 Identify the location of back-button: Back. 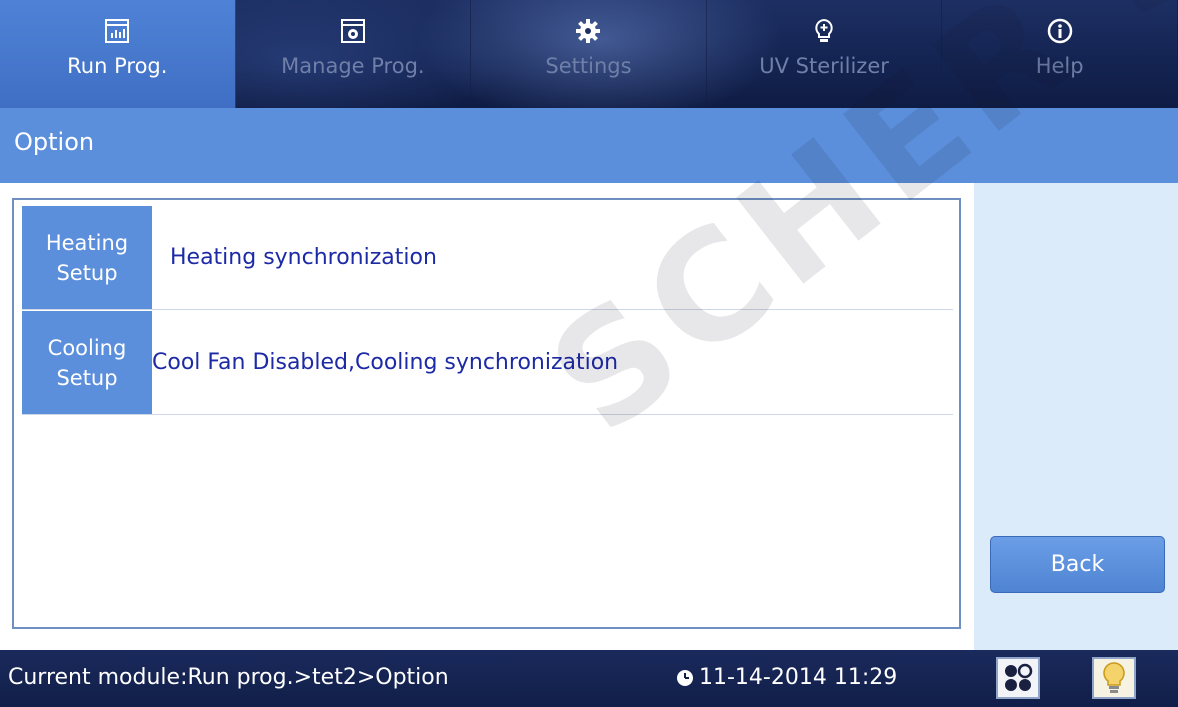
(1077, 564).